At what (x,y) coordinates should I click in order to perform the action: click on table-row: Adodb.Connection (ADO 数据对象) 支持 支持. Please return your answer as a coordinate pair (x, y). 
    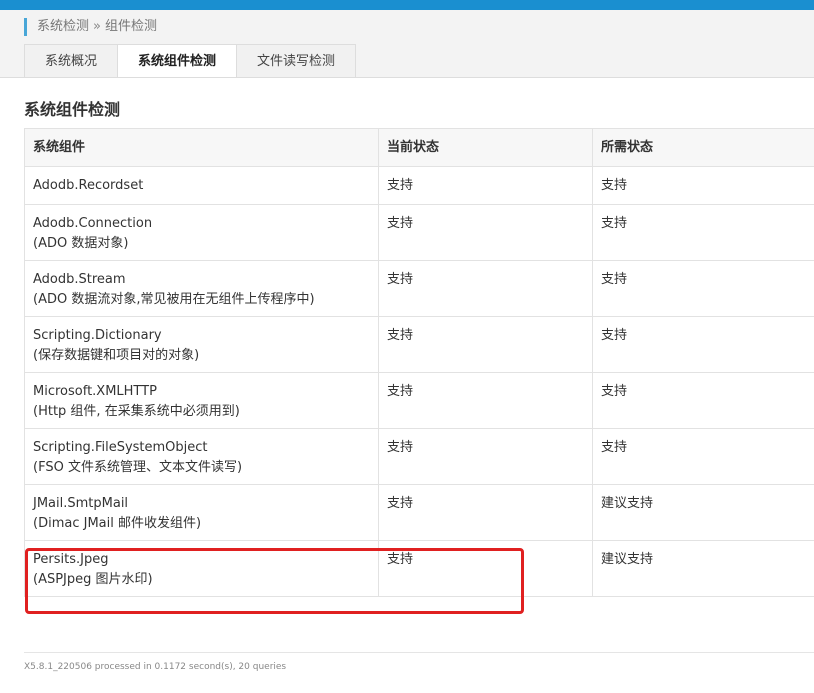
    Looking at the image, I should click on (419, 233).